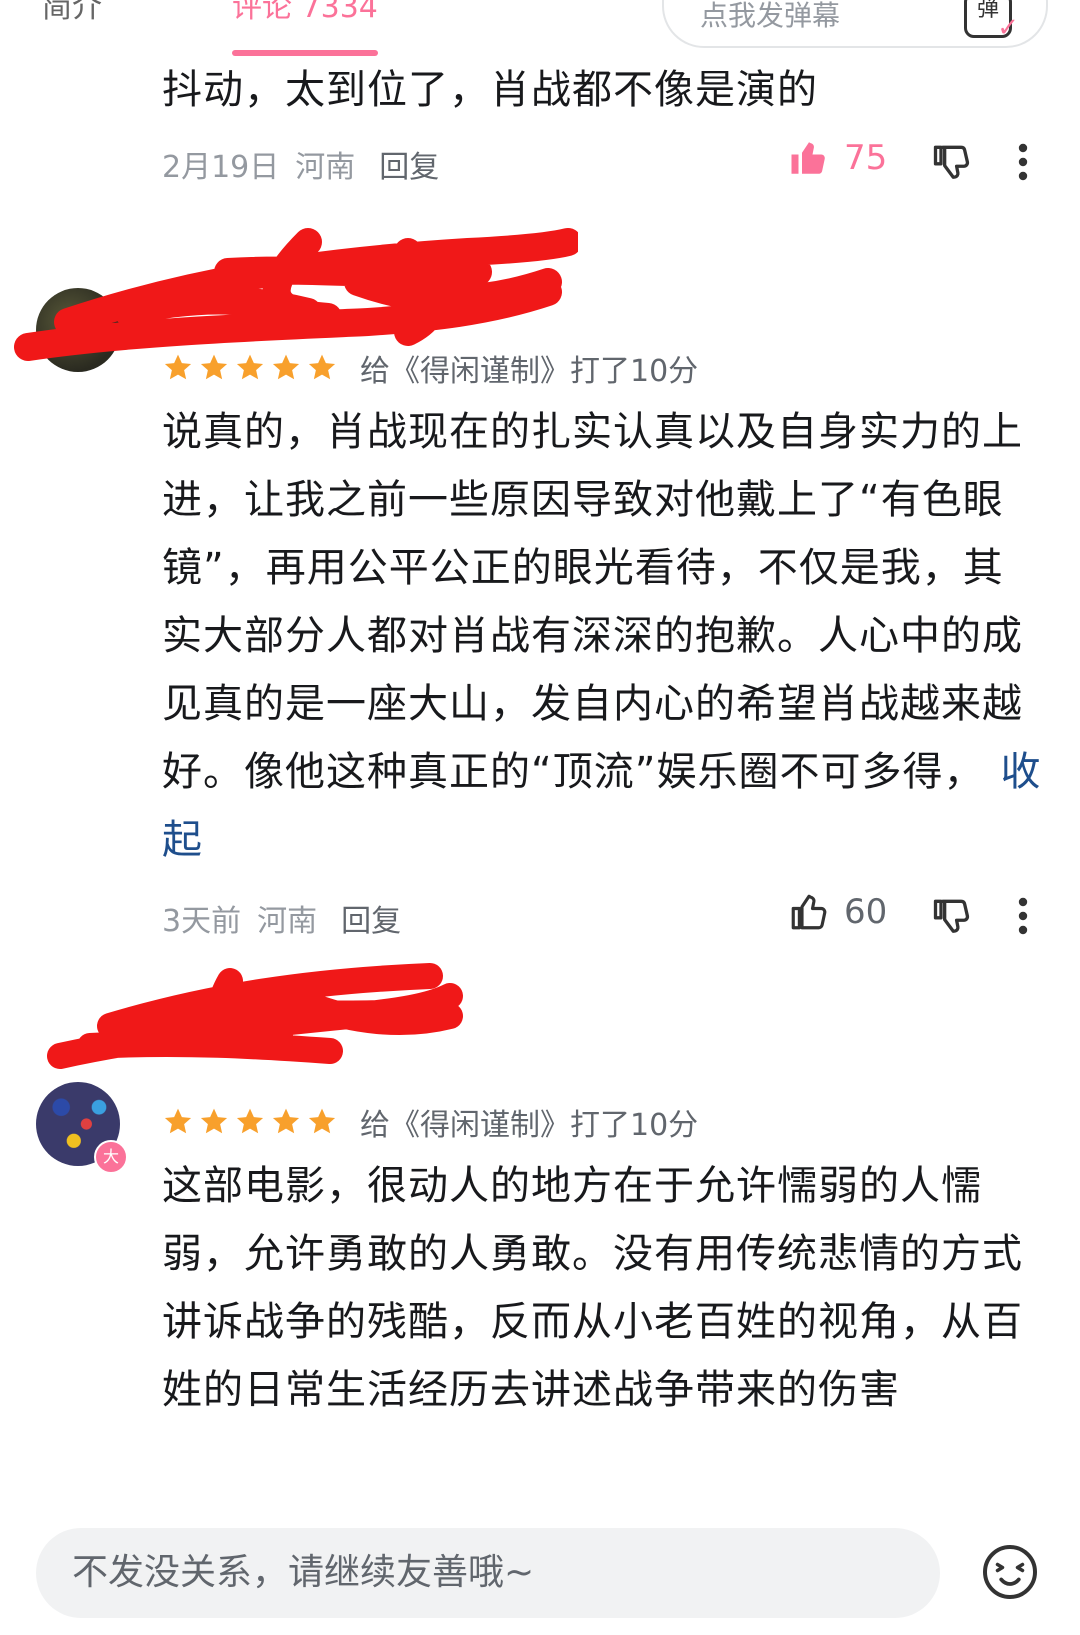  I want to click on like-count: 60, so click(866, 912).